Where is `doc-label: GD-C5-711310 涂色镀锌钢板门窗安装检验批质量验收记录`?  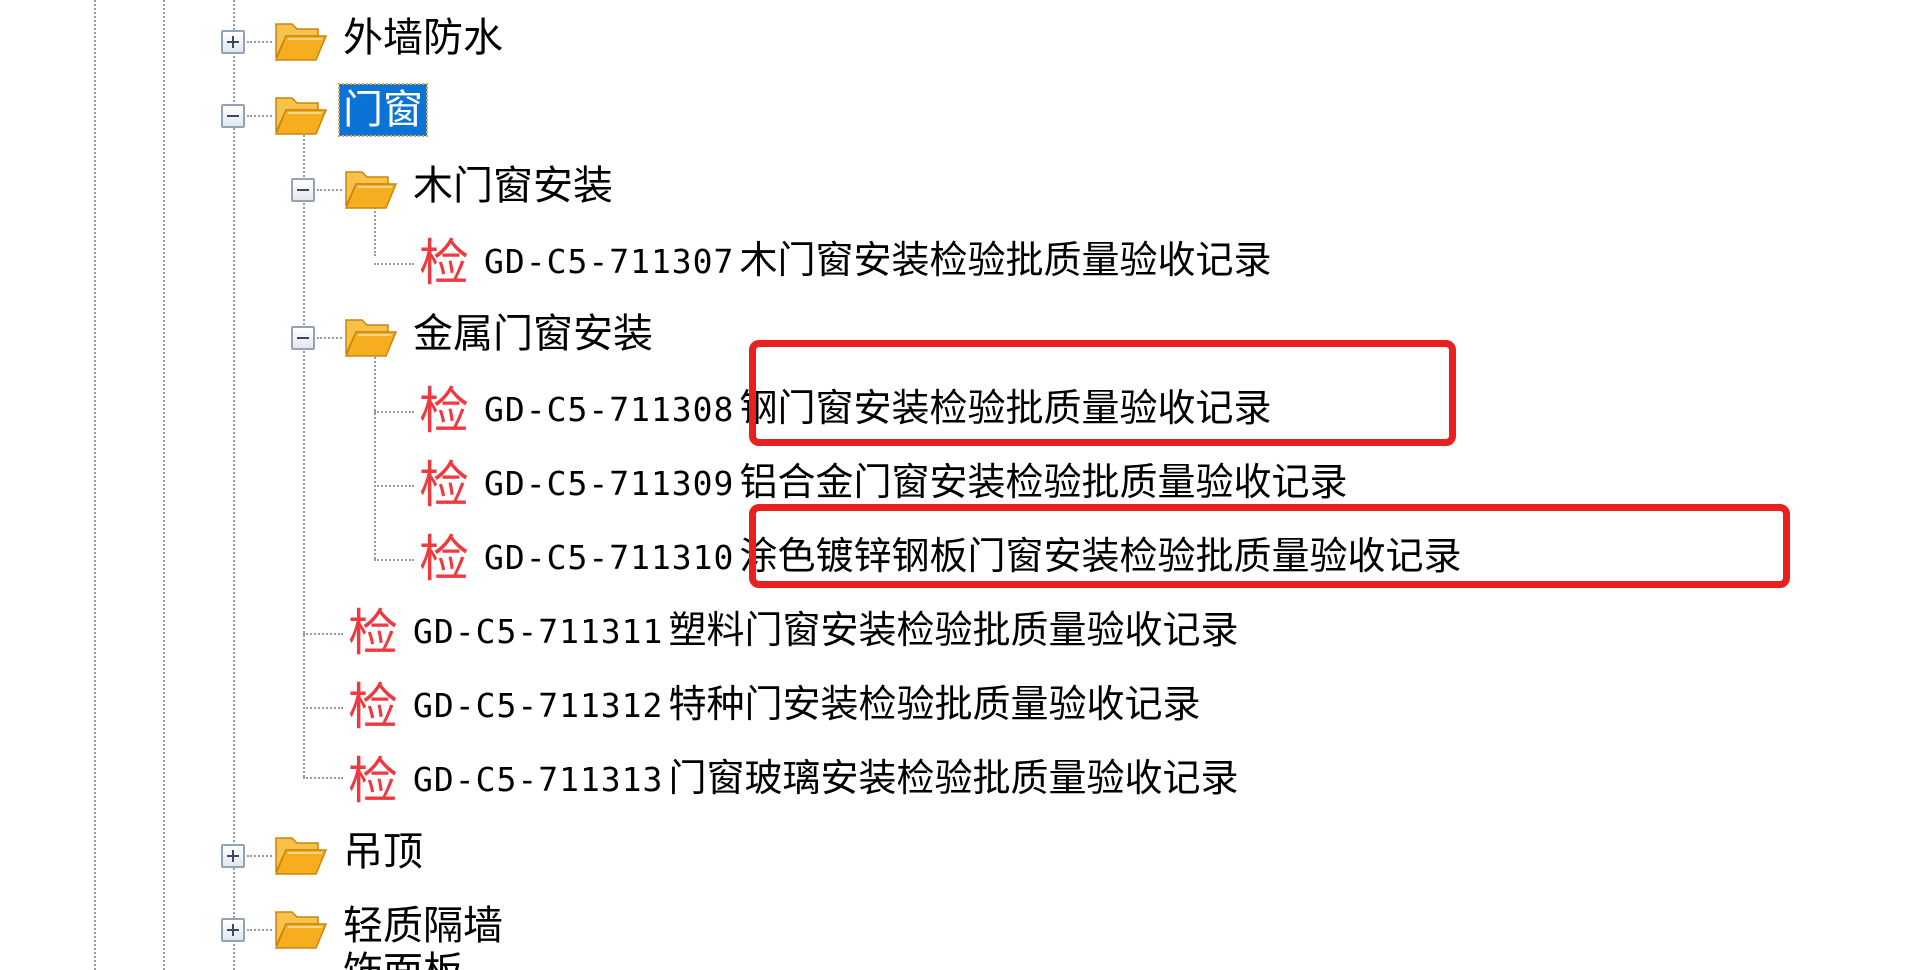 doc-label: GD-C5-711310 涂色镀锌钢板门窗安装检验批质量验收记录 is located at coordinates (973, 560).